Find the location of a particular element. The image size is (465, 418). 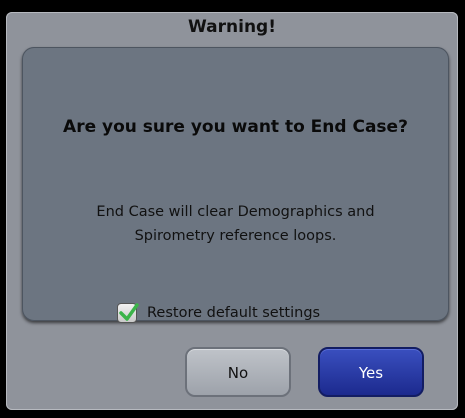

message-line-2: Spirometry reference loops. is located at coordinates (235, 236).